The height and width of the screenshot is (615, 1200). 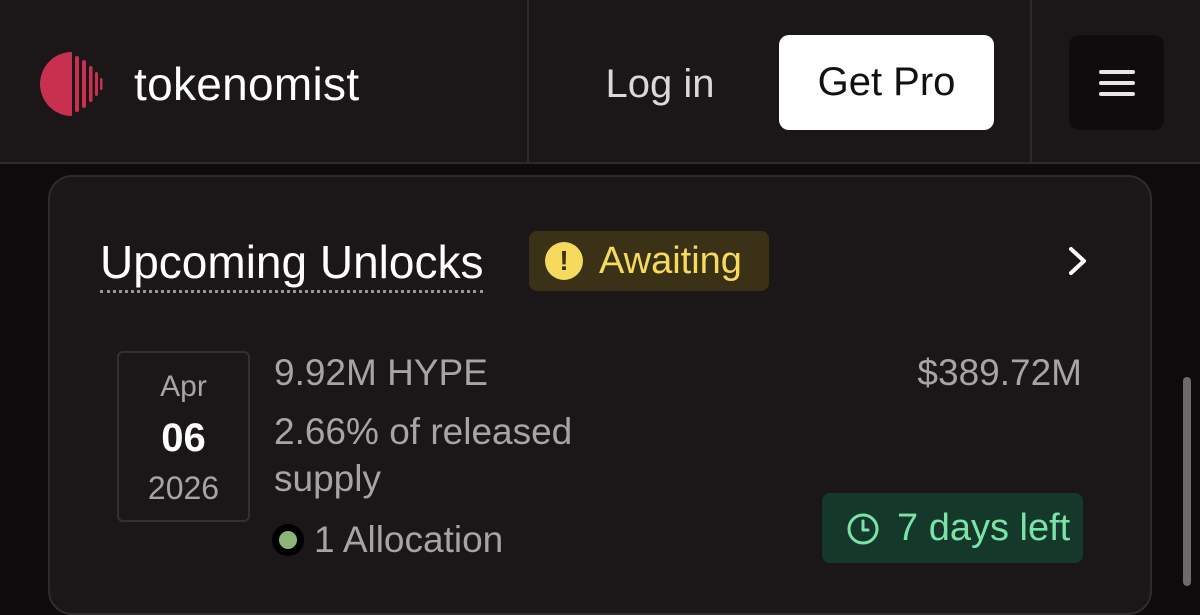 What do you see at coordinates (1117, 72) in the screenshot?
I see `hamburger-menu-icon` at bounding box center [1117, 72].